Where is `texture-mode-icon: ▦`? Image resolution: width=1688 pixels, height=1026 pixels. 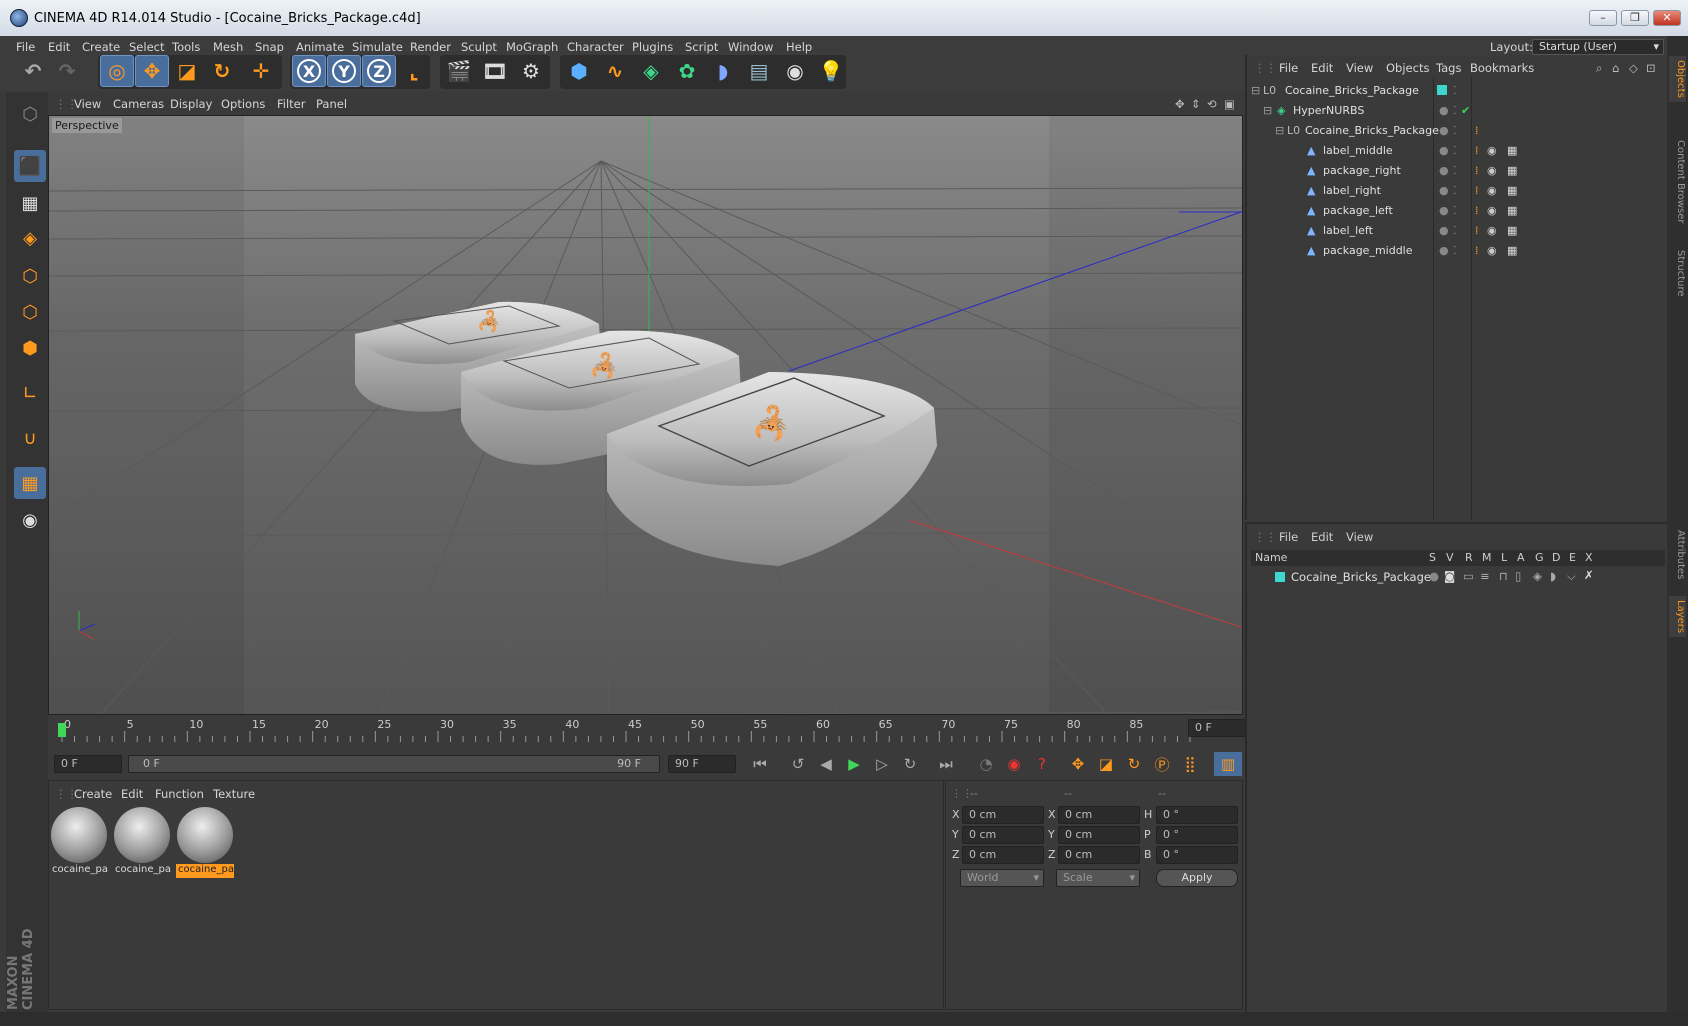
texture-mode-icon: ▦ is located at coordinates (30, 203).